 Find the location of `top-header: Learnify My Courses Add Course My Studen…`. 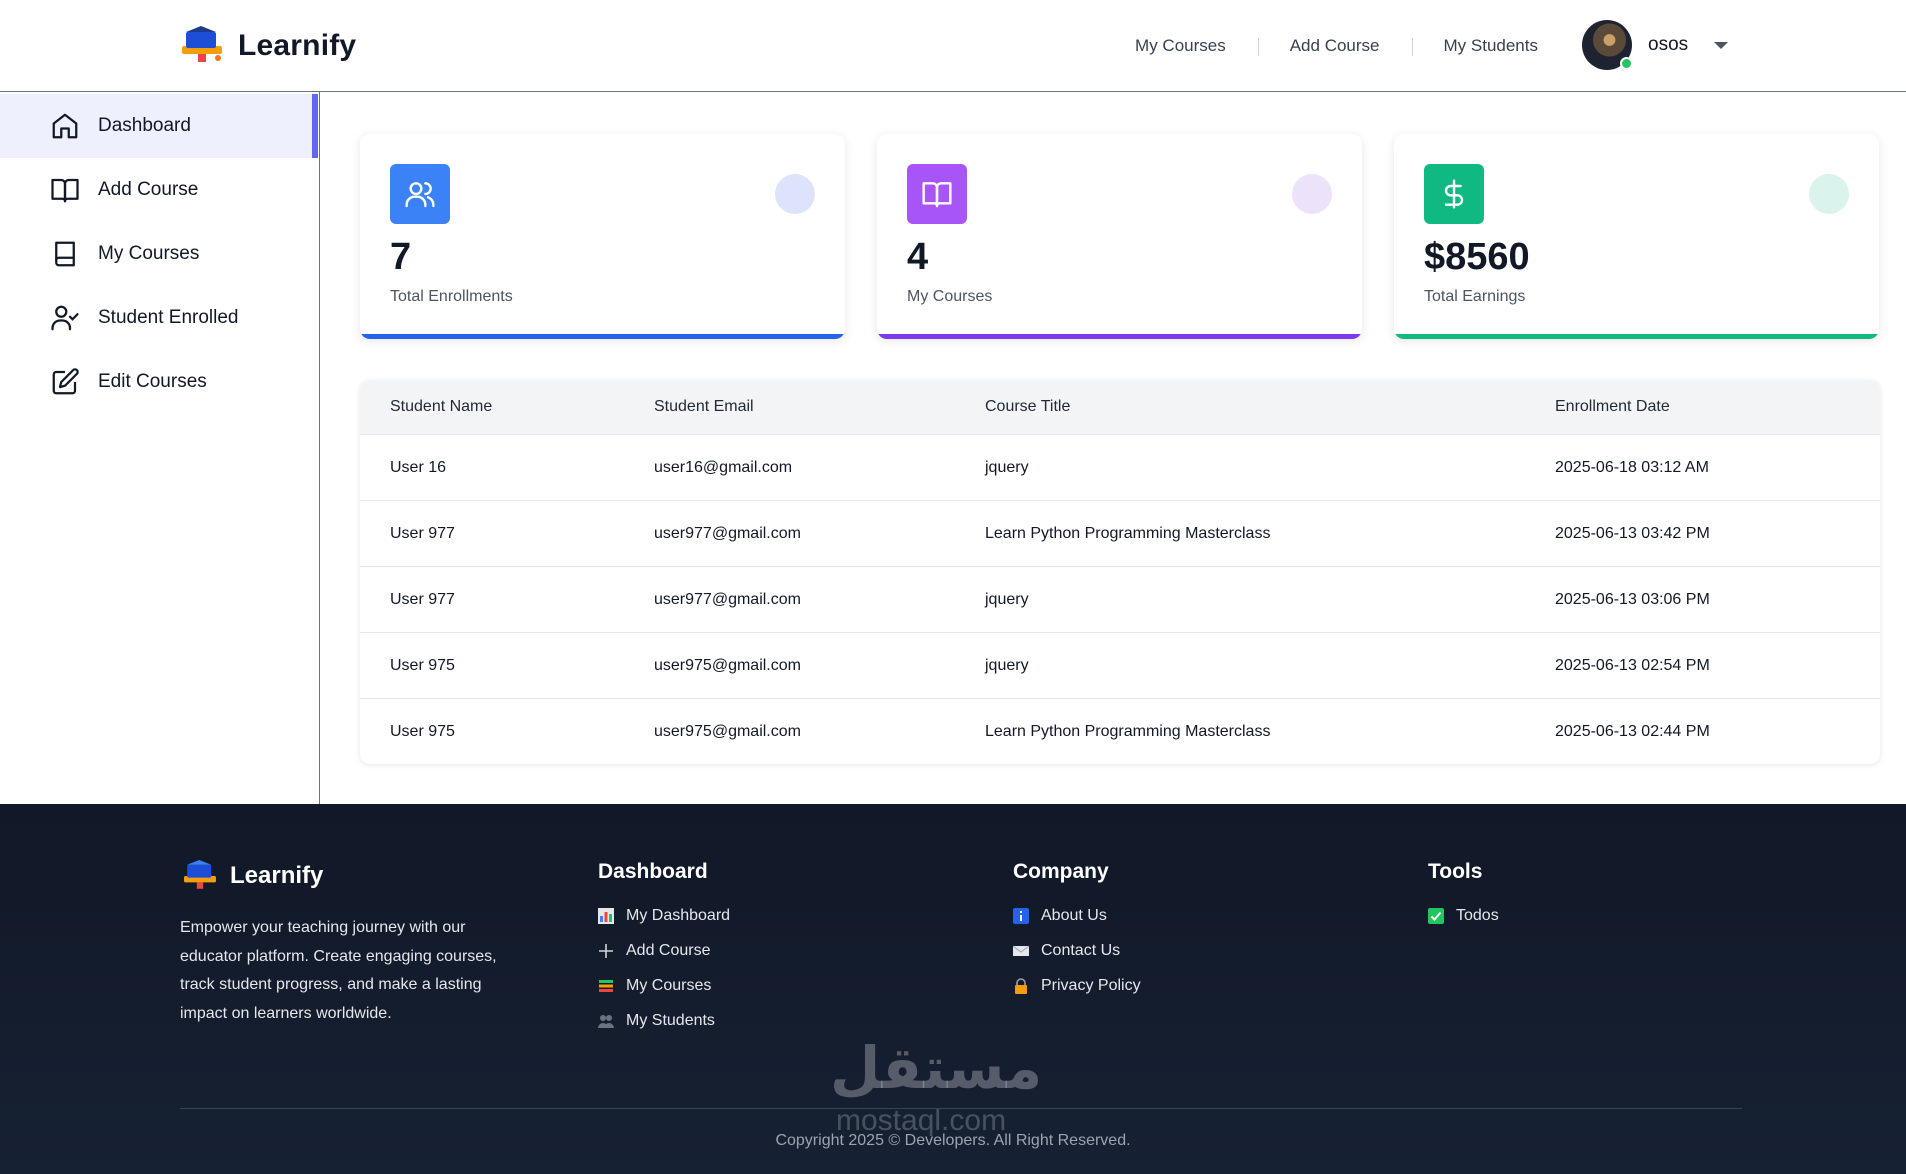

top-header: Learnify My Courses Add Course My Studen… is located at coordinates (953, 46).